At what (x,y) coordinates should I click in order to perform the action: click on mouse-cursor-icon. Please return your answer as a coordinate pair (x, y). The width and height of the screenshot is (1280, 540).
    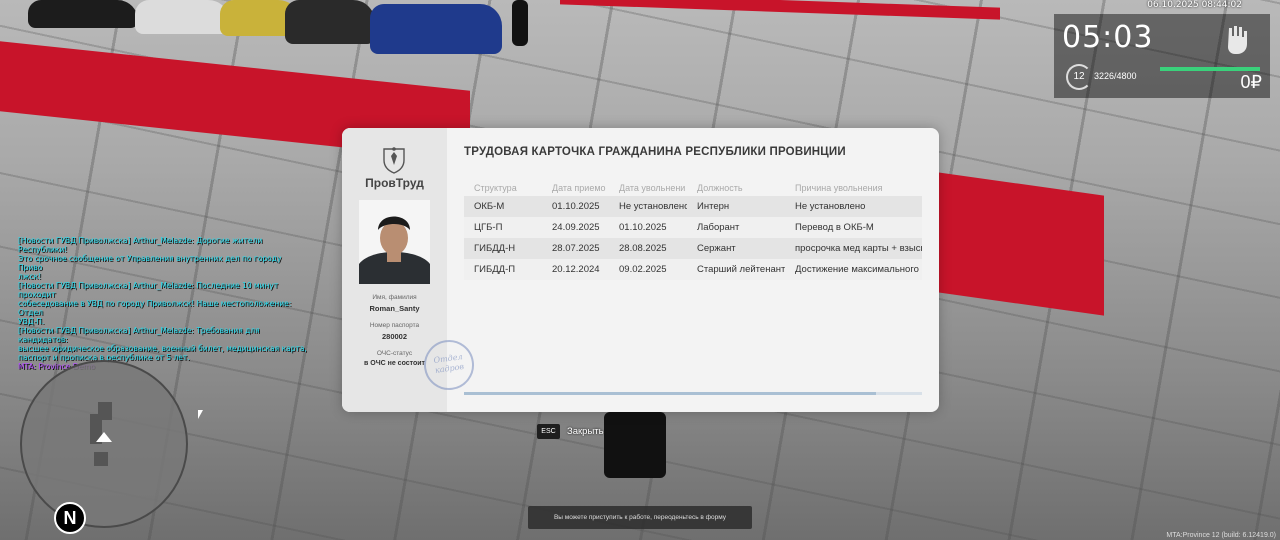
    Looking at the image, I should click on (200, 414).